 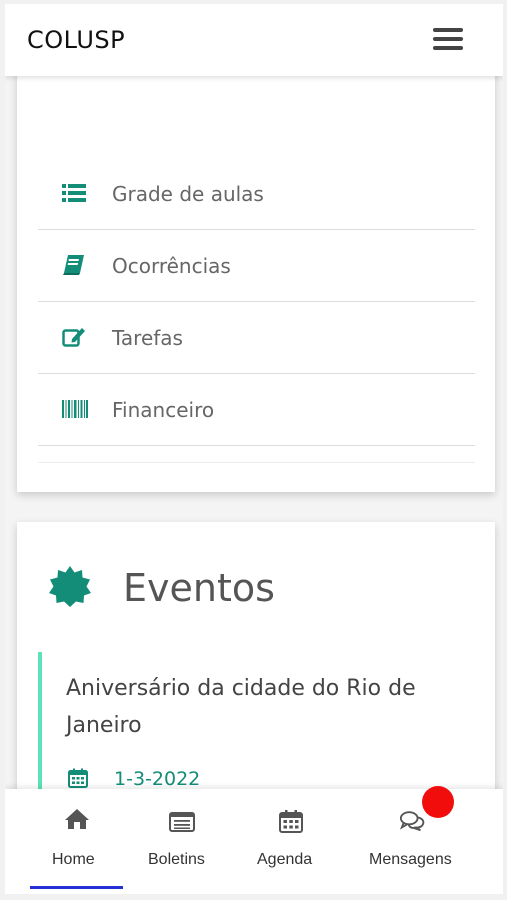 What do you see at coordinates (256, 410) in the screenshot?
I see `menu-item-financeiro: Financeiro` at bounding box center [256, 410].